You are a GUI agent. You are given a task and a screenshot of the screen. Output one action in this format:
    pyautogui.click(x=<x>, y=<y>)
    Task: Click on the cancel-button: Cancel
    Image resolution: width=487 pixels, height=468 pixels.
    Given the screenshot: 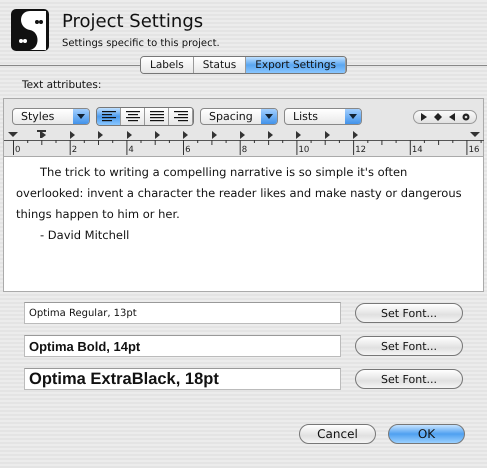 What is the action you would take?
    pyautogui.click(x=337, y=434)
    